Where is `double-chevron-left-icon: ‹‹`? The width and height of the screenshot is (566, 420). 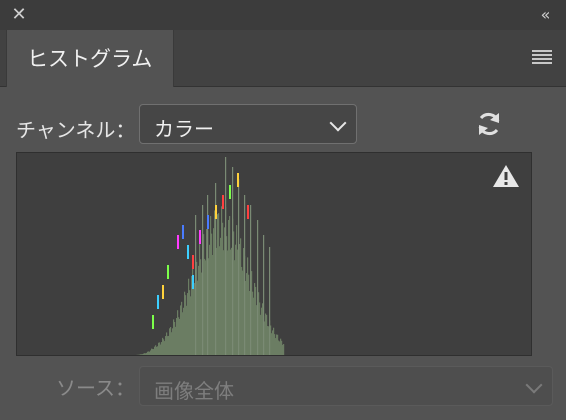
double-chevron-left-icon: ‹‹ is located at coordinates (544, 15).